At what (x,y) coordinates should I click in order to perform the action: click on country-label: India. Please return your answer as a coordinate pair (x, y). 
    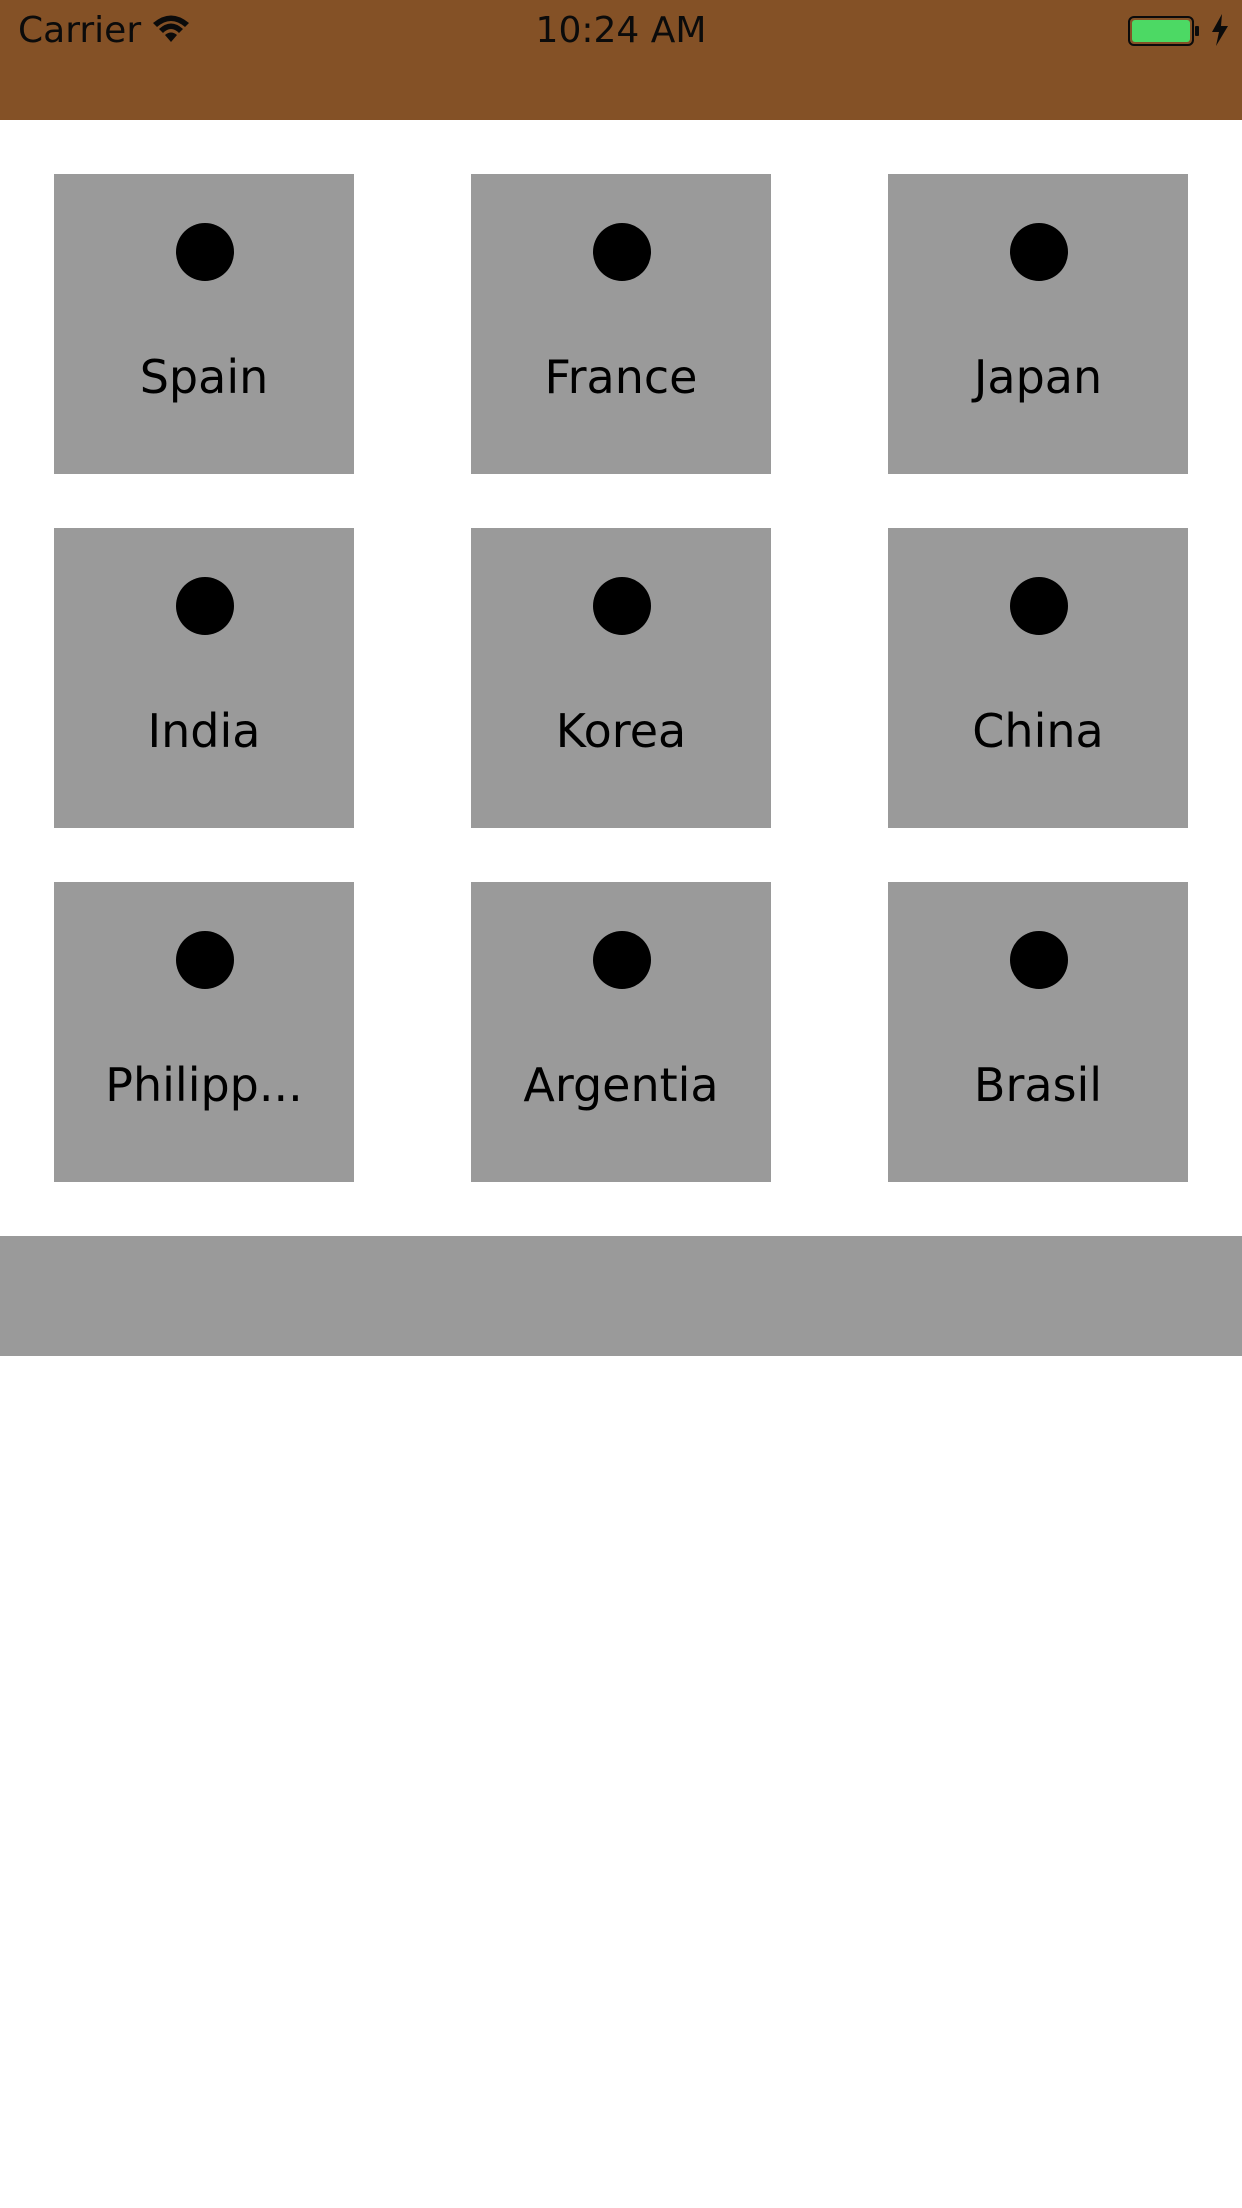
    Looking at the image, I should click on (204, 731).